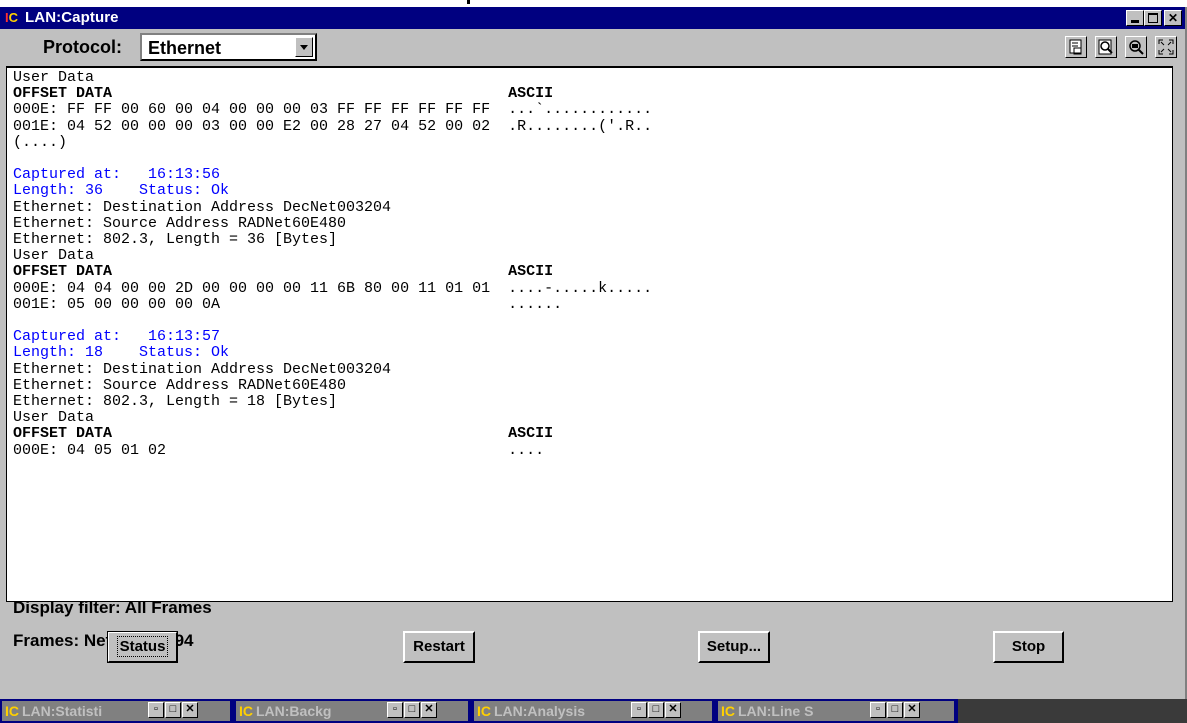 Image resolution: width=1187 pixels, height=723 pixels. Describe the element at coordinates (592, 18) in the screenshot. I see `title-bar: IC LAN:Capture ✕` at that location.